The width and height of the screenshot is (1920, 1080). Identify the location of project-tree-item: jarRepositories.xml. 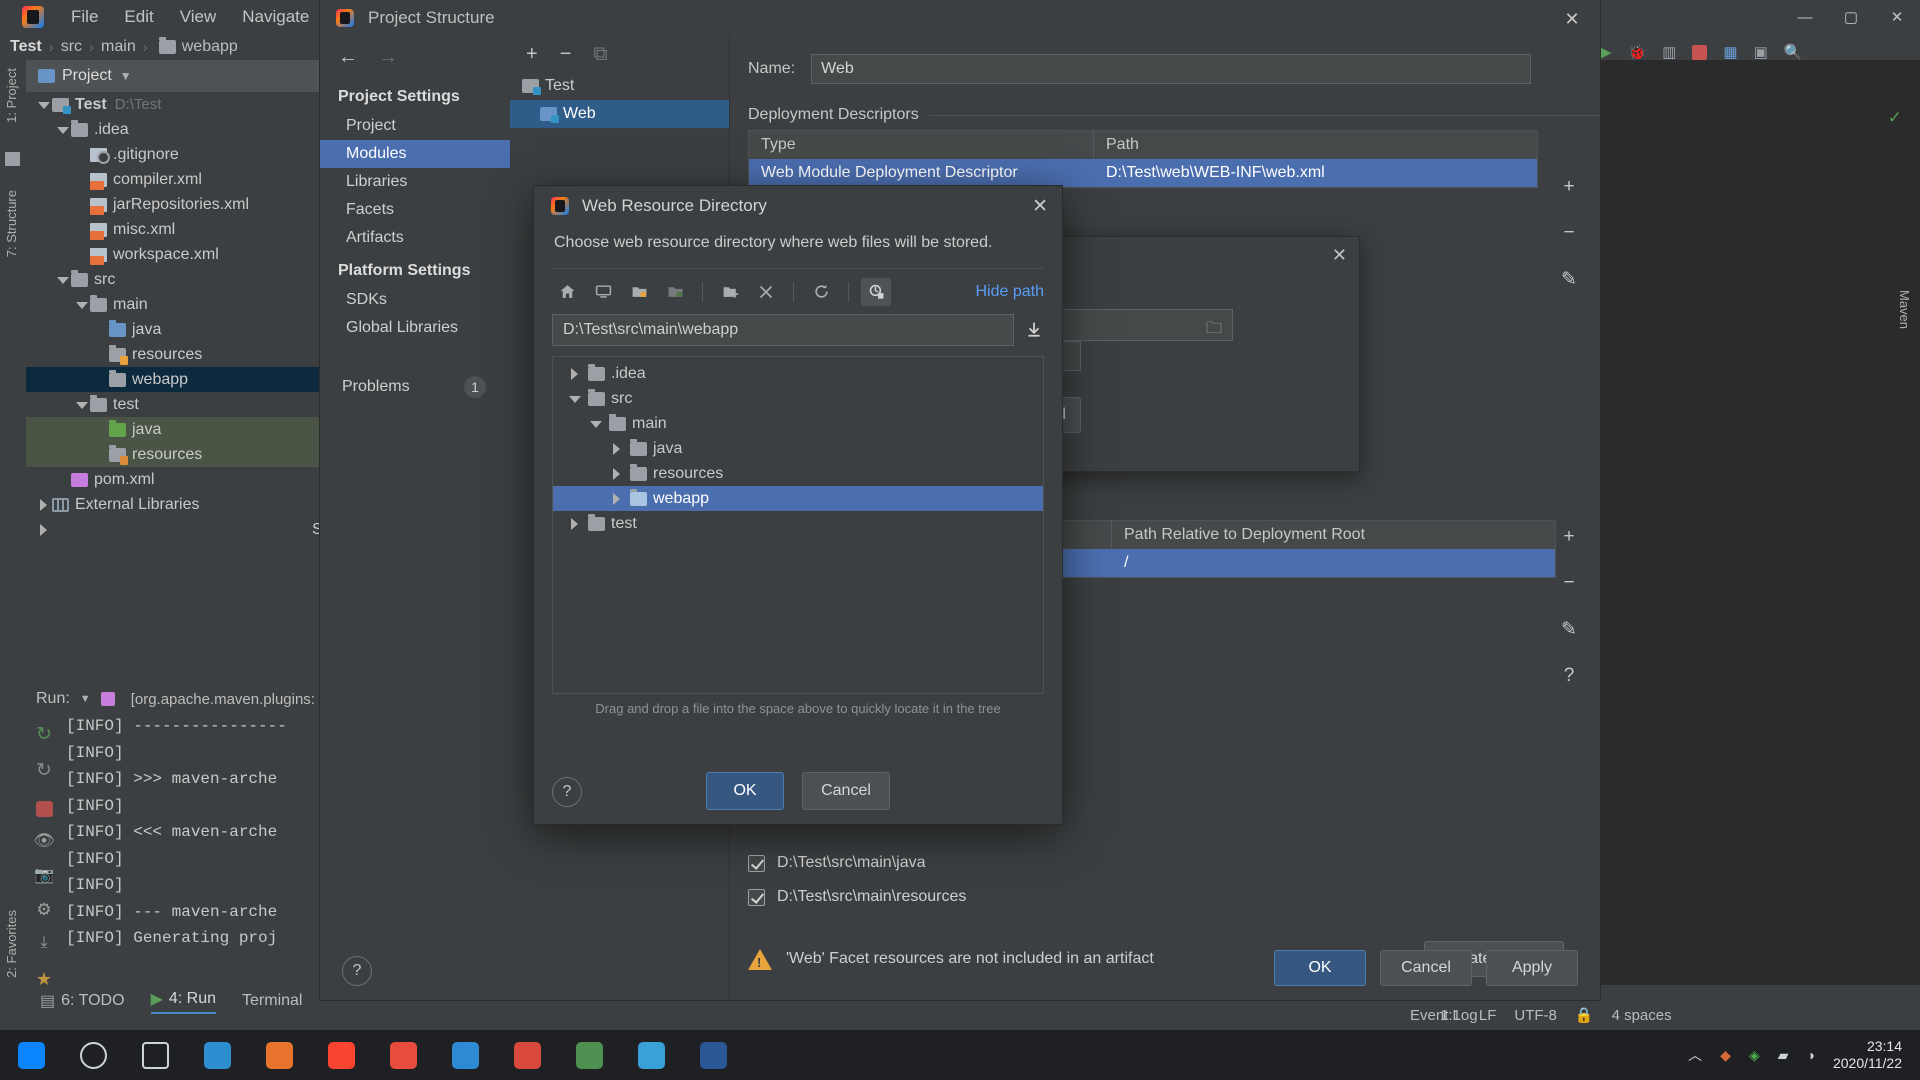
(173, 204).